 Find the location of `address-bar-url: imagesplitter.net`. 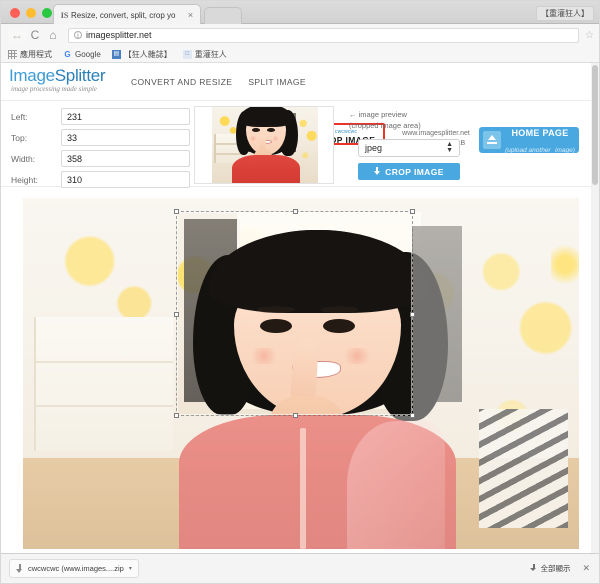

address-bar-url: imagesplitter.net is located at coordinates (119, 35).